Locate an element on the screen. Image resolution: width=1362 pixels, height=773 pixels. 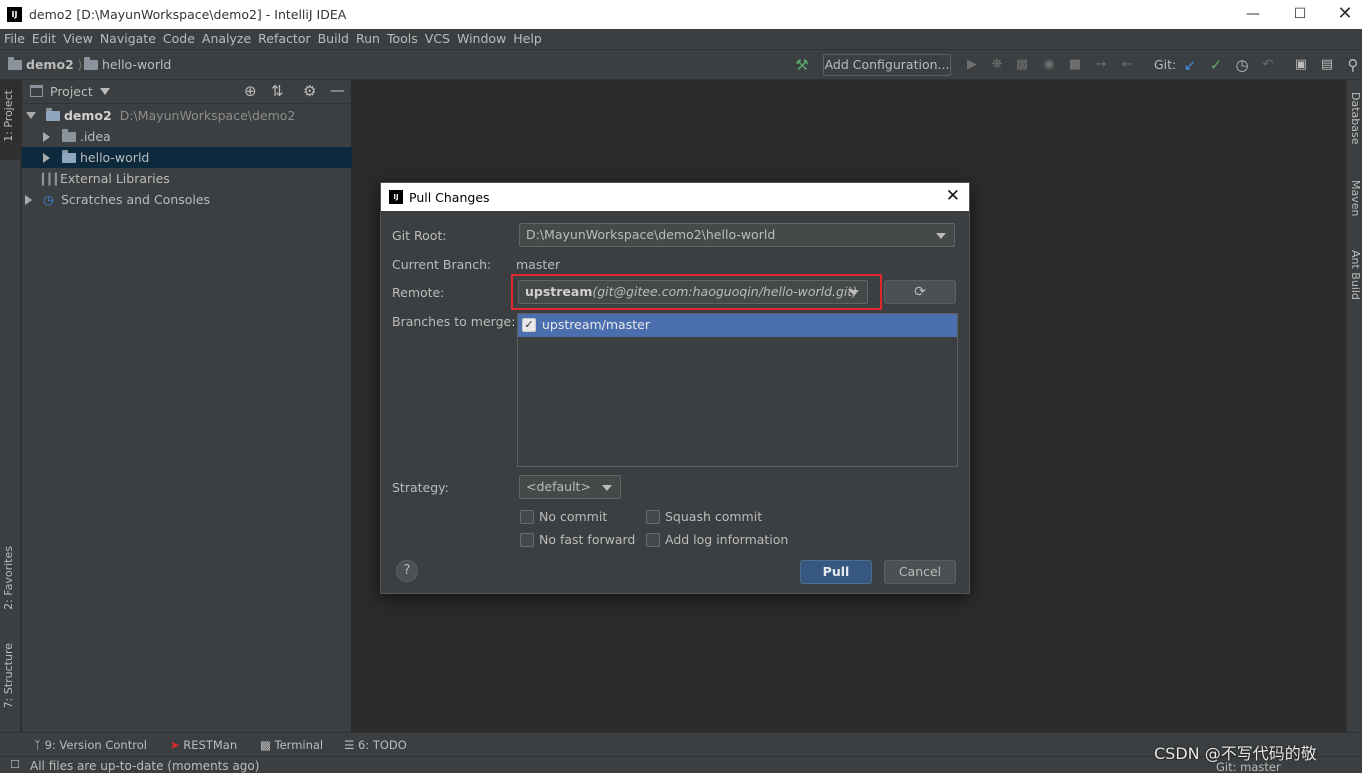
close-window-icon: ✕ is located at coordinates (1342, 14).